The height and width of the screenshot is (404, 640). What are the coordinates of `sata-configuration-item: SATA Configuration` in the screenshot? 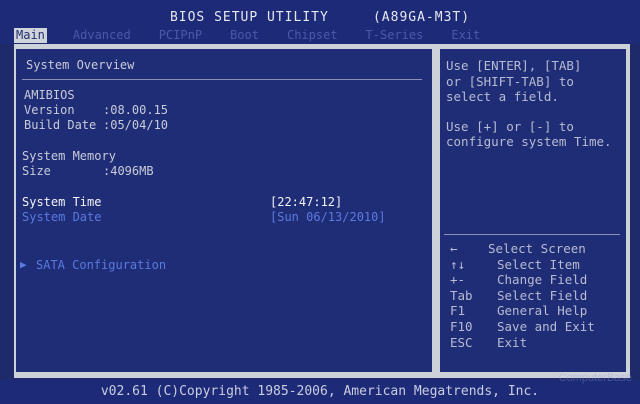 It's located at (101, 265).